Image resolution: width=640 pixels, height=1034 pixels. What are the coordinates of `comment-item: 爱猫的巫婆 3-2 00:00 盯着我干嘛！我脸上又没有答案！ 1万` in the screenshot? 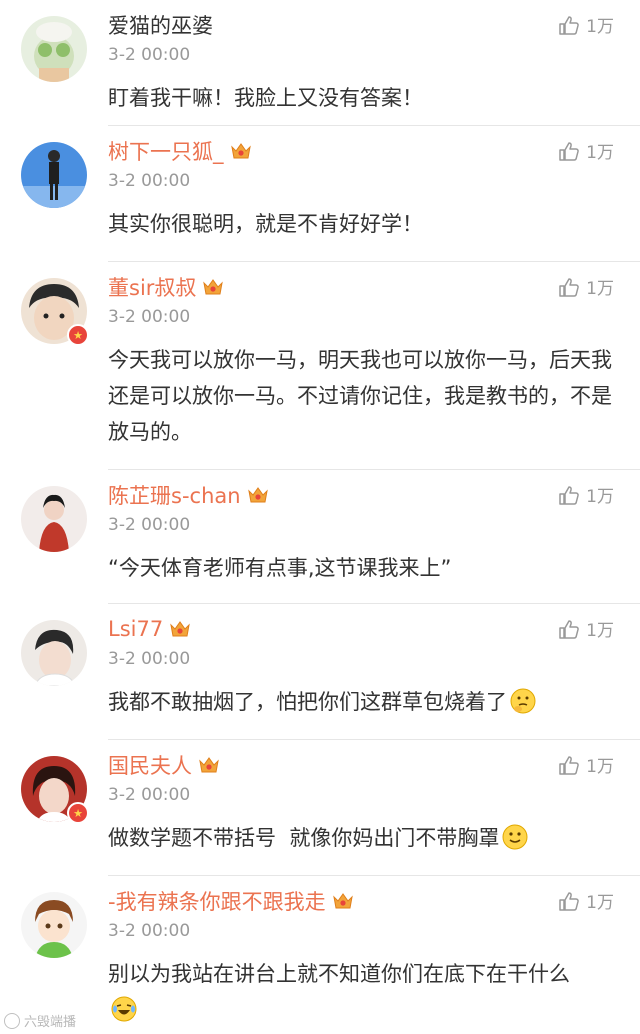 It's located at (330, 63).